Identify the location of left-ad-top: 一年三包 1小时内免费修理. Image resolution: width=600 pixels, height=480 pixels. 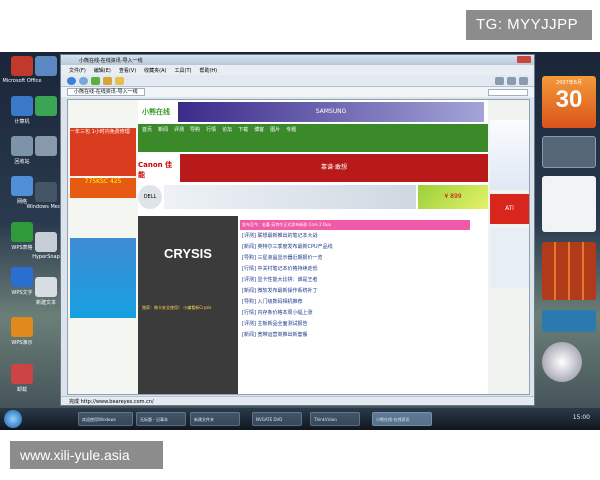
(103, 152).